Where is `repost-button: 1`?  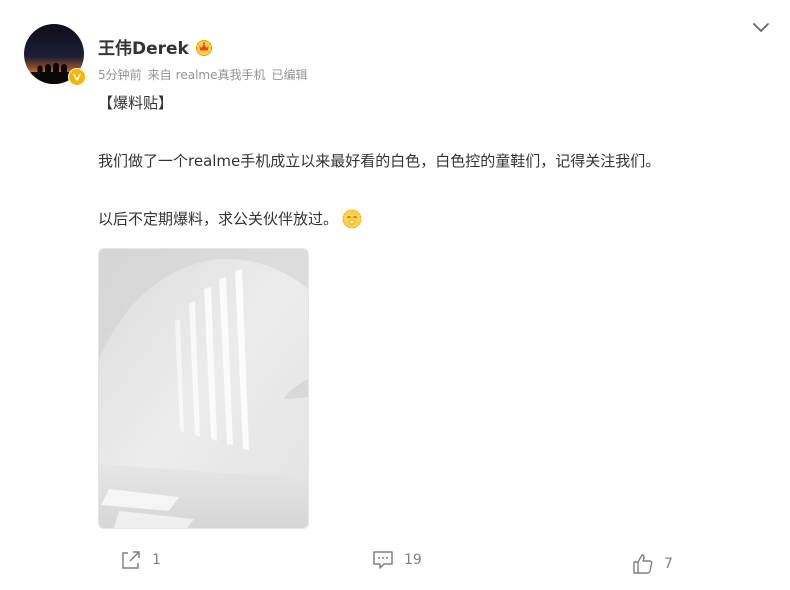
repost-button: 1 is located at coordinates (140, 560).